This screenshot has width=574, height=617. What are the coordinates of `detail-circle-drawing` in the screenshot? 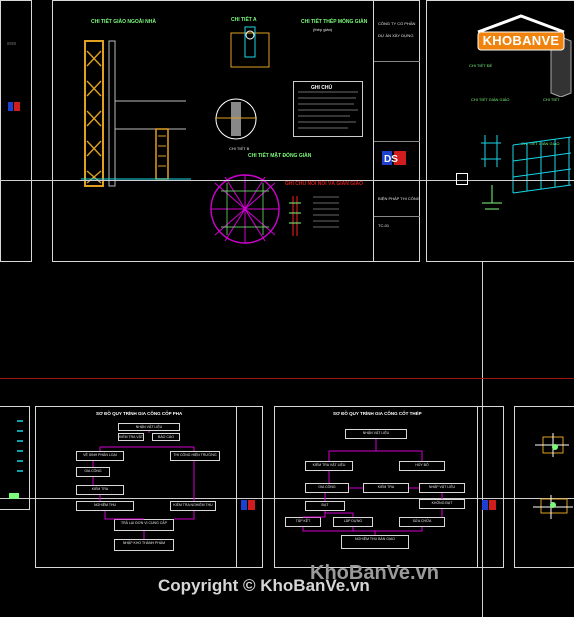 It's located at (236, 119).